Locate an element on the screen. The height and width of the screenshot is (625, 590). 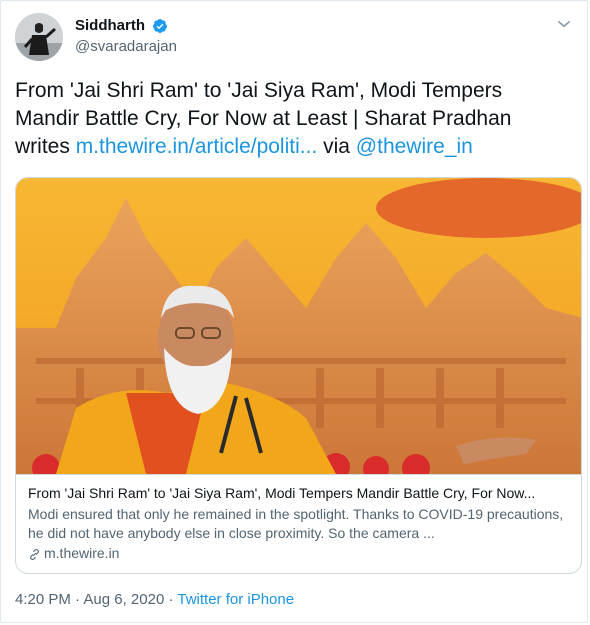
chevron-down-icon is located at coordinates (564, 24).